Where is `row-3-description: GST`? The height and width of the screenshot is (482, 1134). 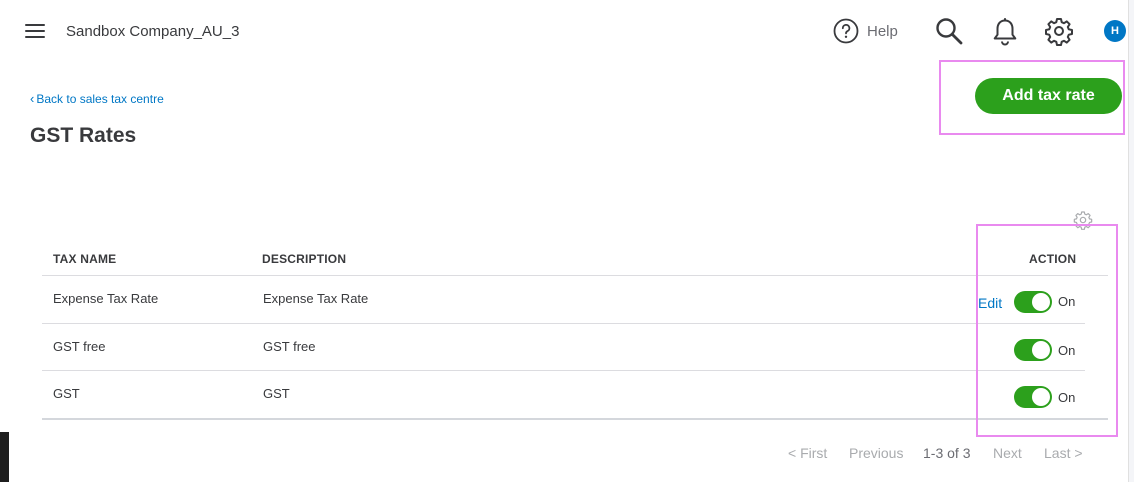
row-3-description: GST is located at coordinates (276, 393).